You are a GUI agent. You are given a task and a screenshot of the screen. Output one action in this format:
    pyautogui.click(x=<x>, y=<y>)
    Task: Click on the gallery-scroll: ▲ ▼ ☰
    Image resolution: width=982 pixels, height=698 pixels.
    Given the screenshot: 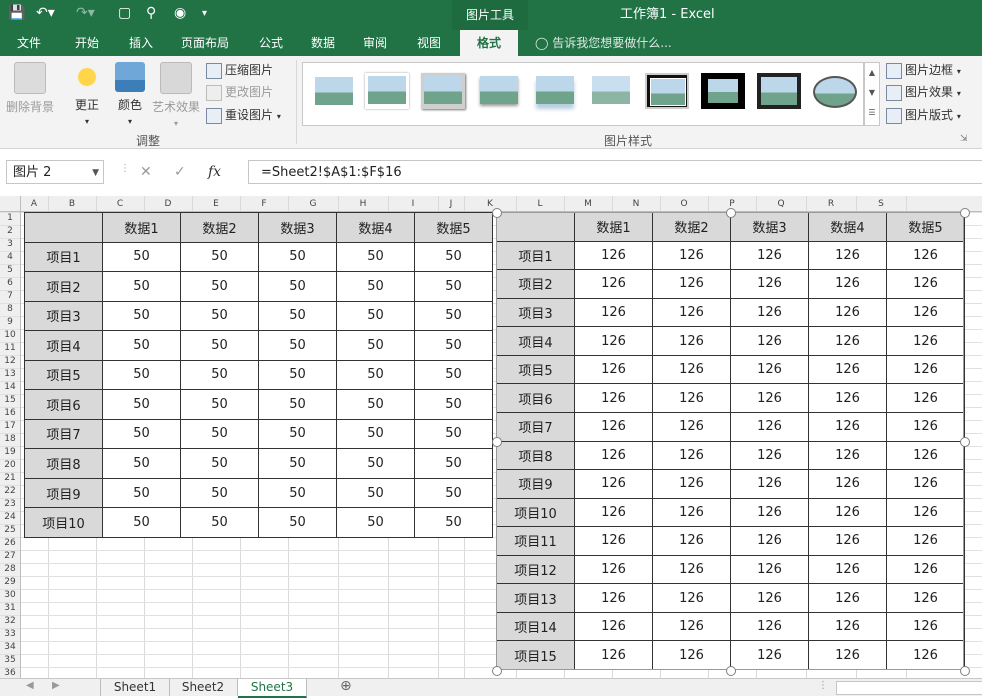 What is the action you would take?
    pyautogui.click(x=872, y=94)
    